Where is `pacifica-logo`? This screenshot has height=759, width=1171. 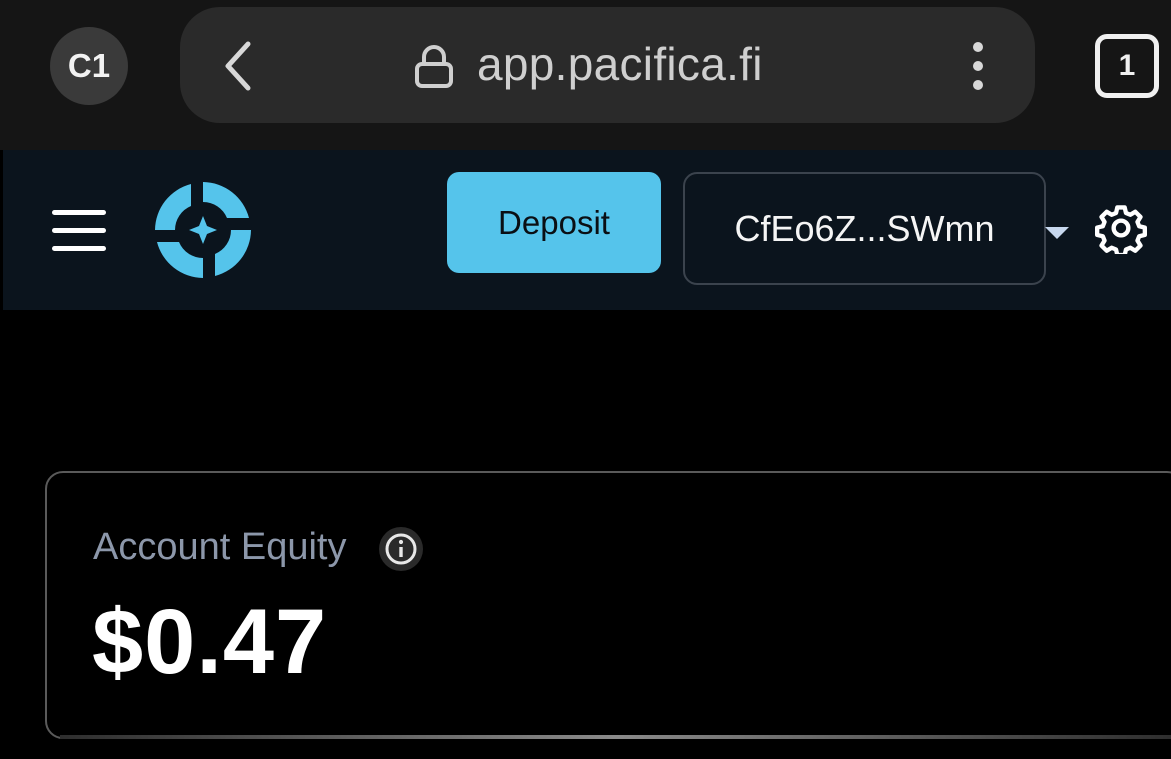
pacifica-logo is located at coordinates (203, 230).